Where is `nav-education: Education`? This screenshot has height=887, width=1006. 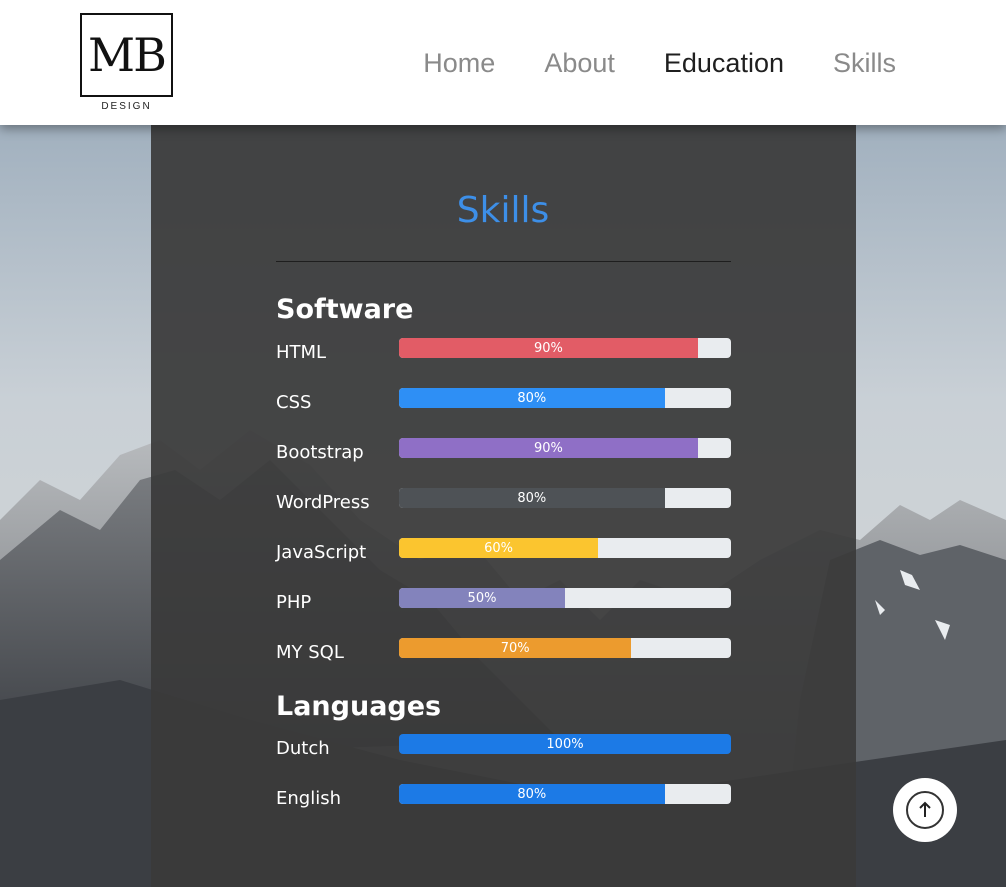 nav-education: Education is located at coordinates (724, 63).